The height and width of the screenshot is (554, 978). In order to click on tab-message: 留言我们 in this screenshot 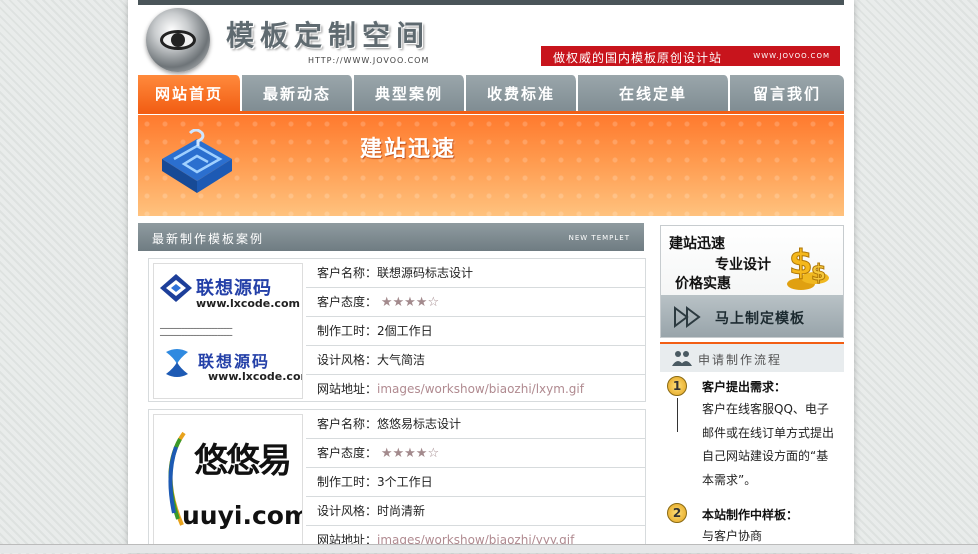, I will do `click(787, 93)`.